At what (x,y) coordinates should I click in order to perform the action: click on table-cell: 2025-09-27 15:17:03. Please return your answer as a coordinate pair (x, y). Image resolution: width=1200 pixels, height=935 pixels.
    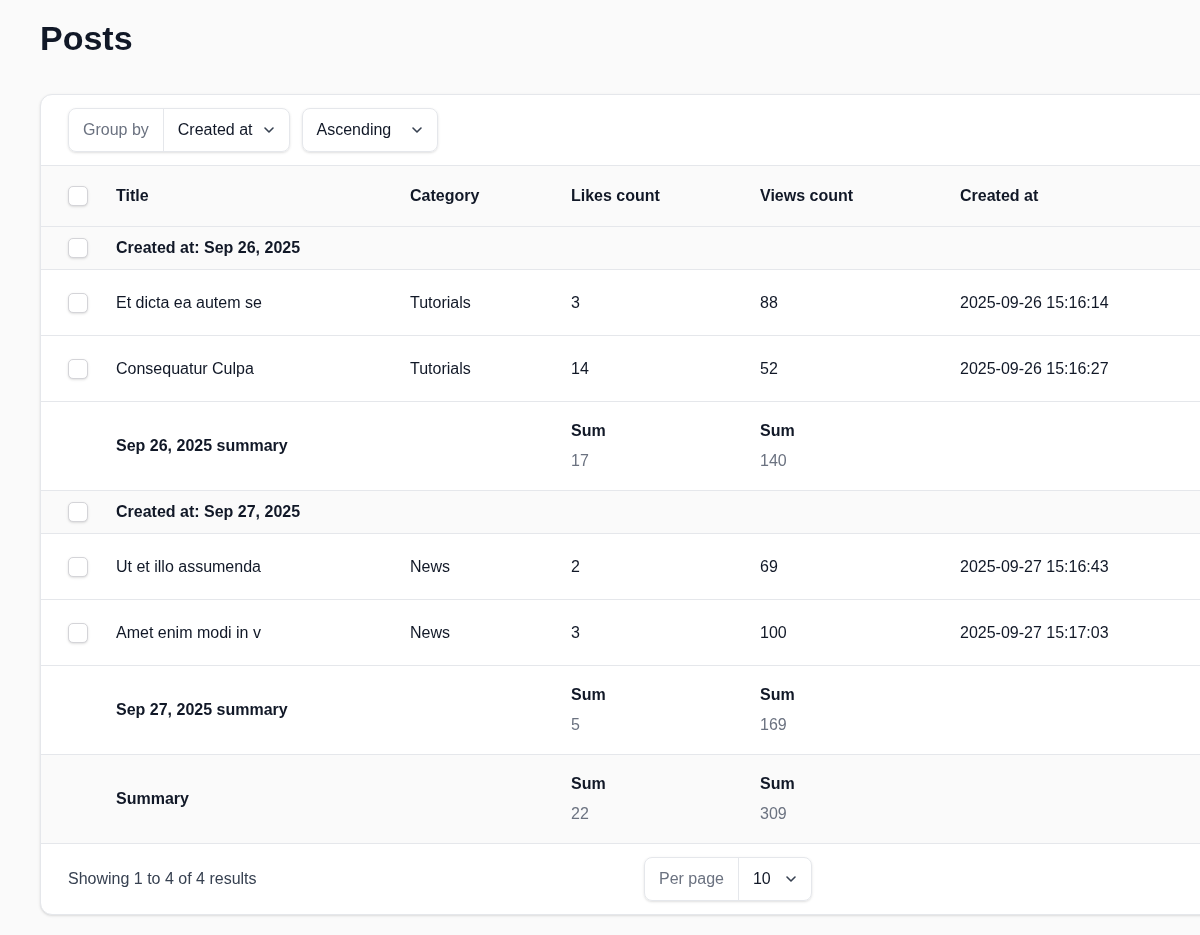
    Looking at the image, I should click on (1034, 632).